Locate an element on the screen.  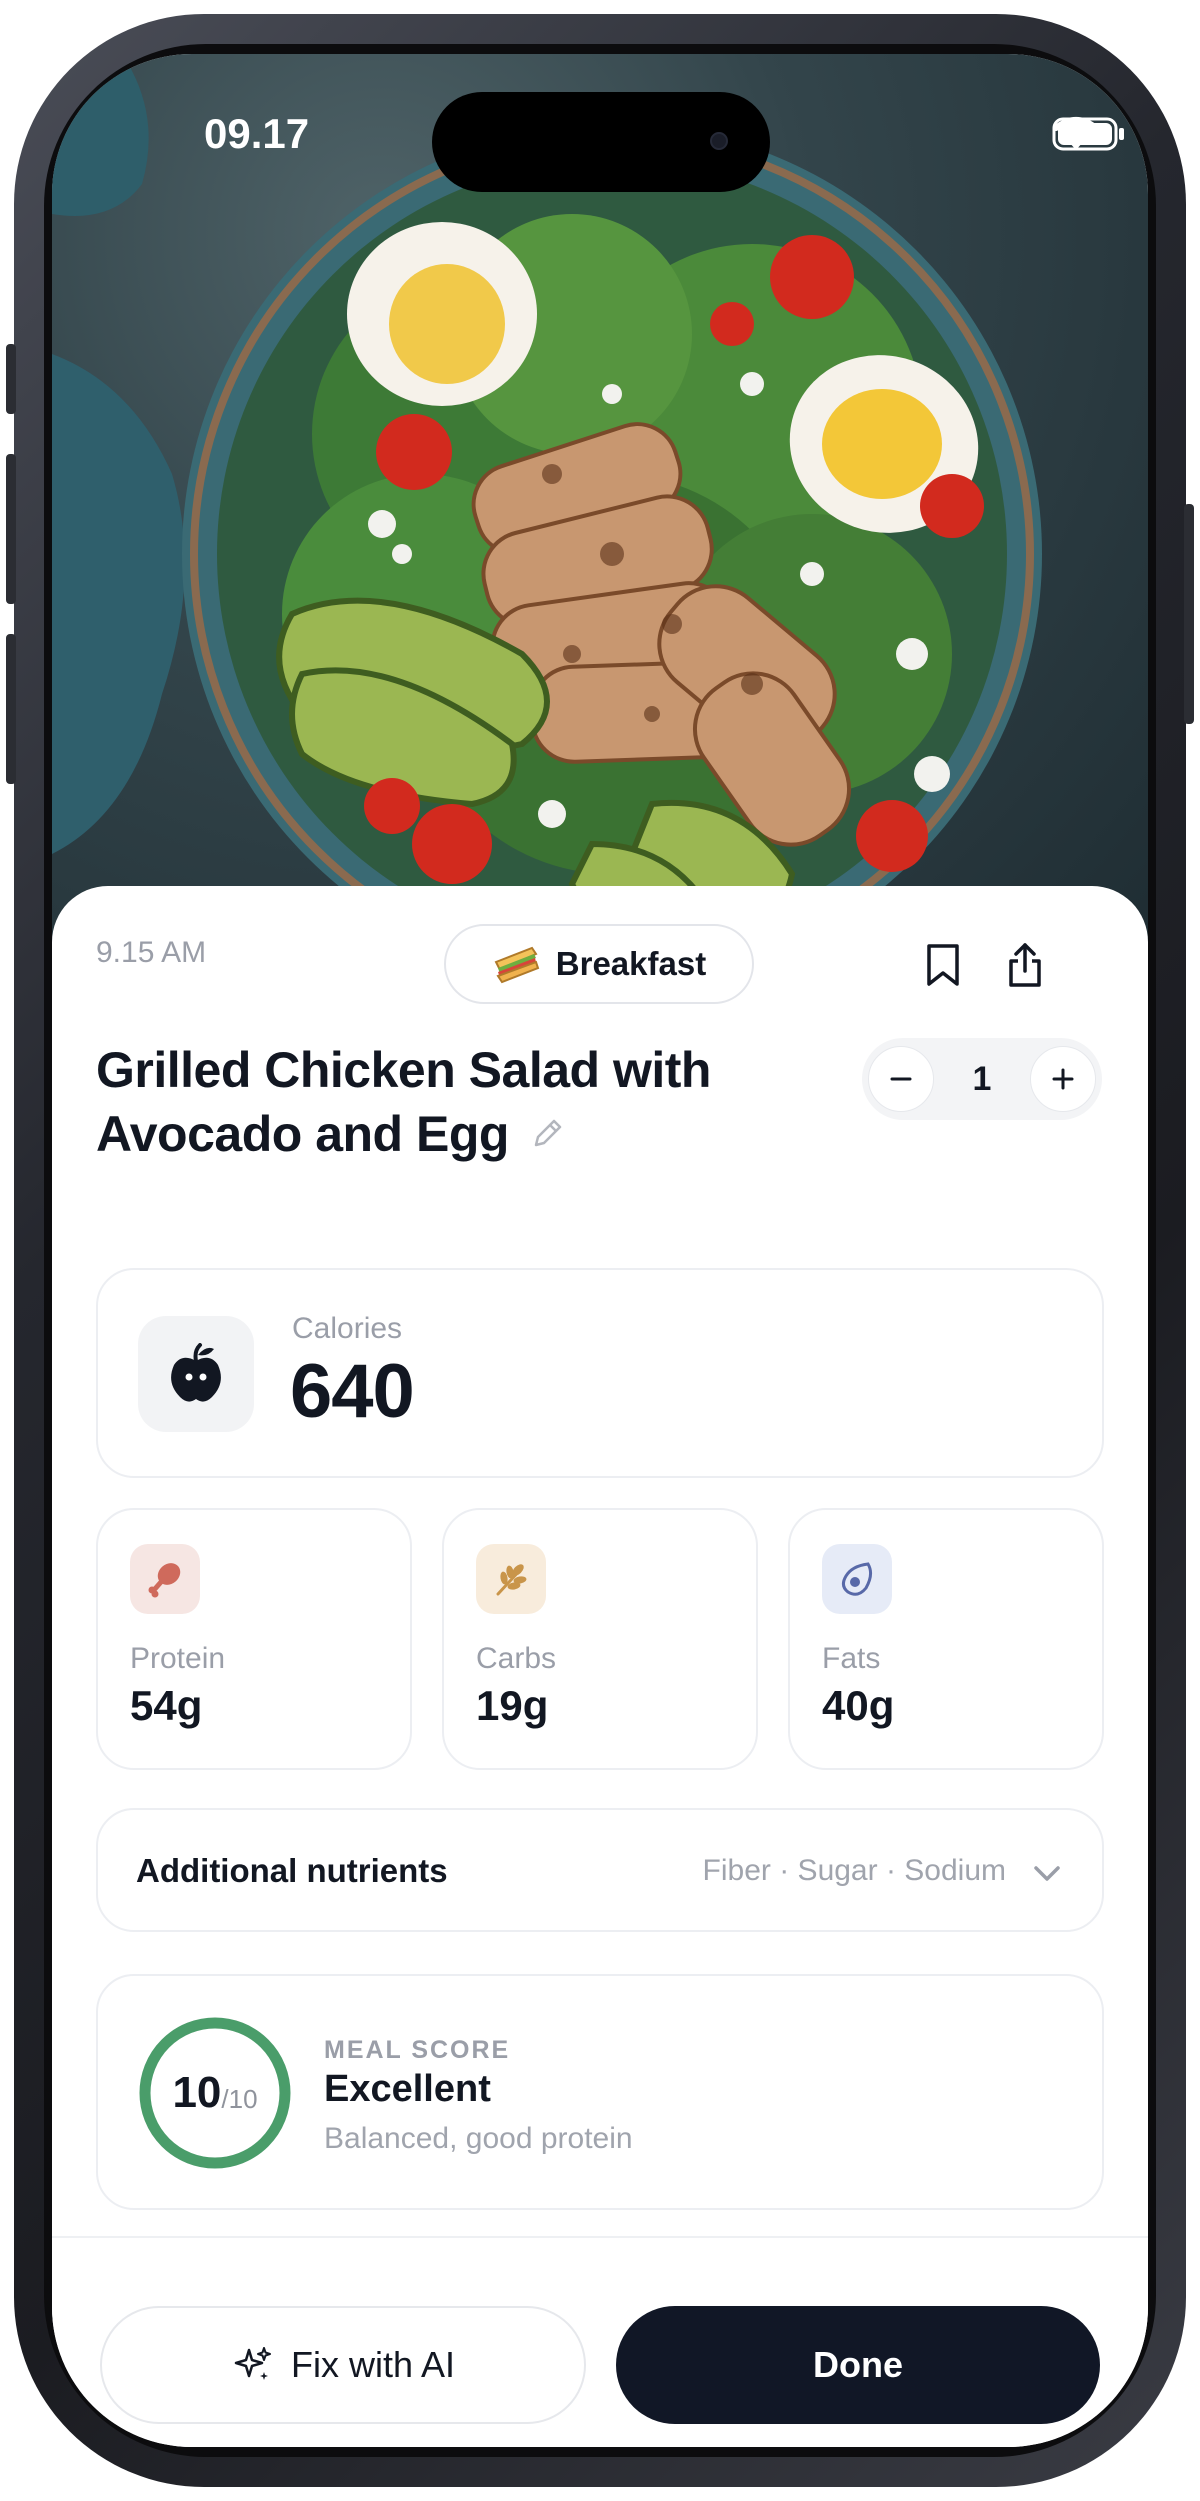
power-button is located at coordinates (1189, 614).